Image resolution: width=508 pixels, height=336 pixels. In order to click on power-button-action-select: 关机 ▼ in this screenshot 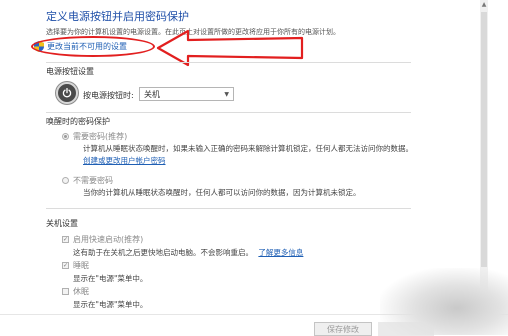, I will do `click(186, 94)`.